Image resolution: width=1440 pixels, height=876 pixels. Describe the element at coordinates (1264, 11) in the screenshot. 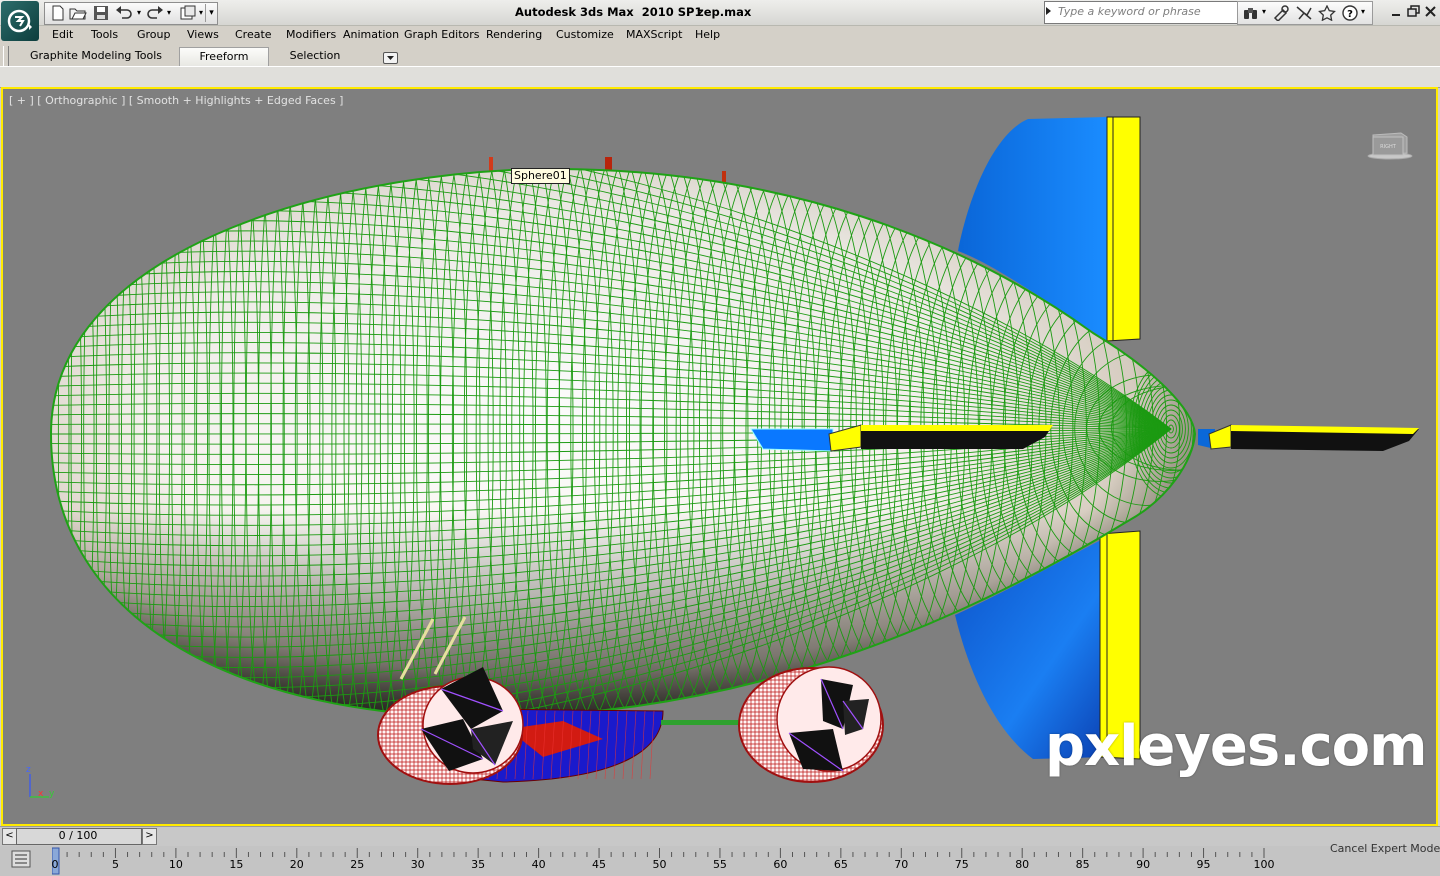

I see `search-dropdown-icon: ▾` at that location.